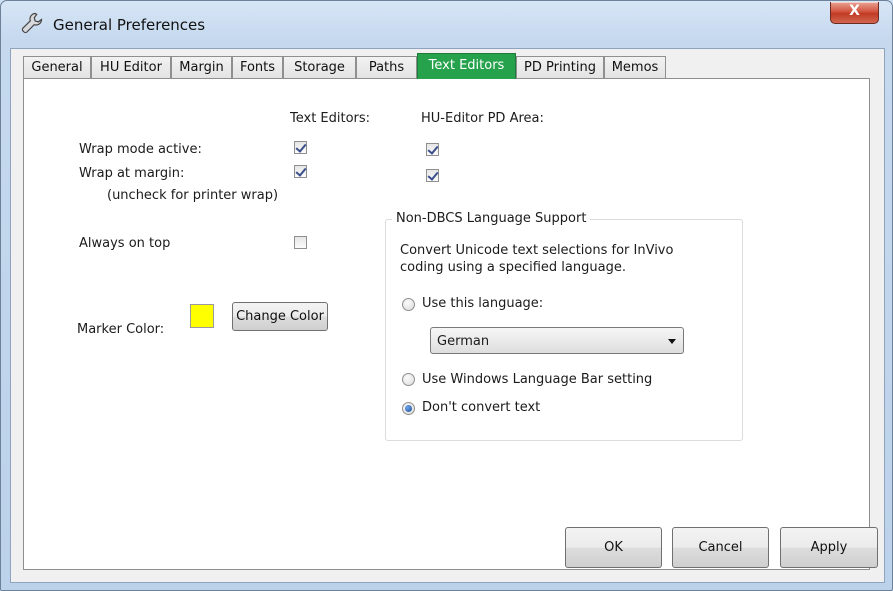 This screenshot has width=893, height=591. Describe the element at coordinates (560, 67) in the screenshot. I see `tab-pd-printing: PD Printing` at that location.